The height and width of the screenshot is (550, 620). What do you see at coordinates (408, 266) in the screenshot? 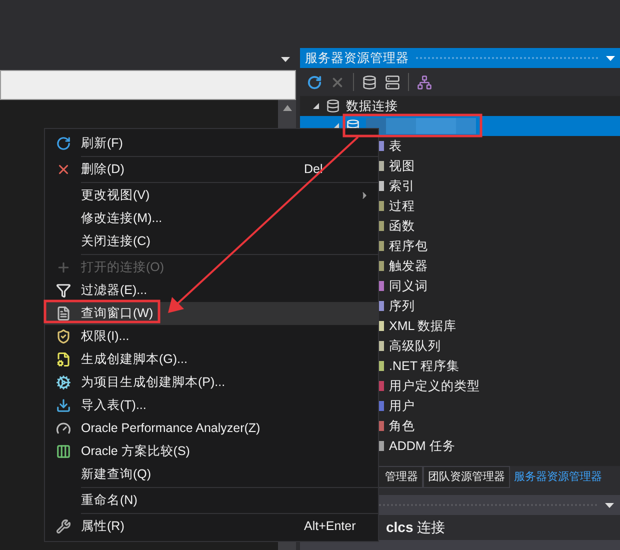
I see `tree-item: 触发器` at bounding box center [408, 266].